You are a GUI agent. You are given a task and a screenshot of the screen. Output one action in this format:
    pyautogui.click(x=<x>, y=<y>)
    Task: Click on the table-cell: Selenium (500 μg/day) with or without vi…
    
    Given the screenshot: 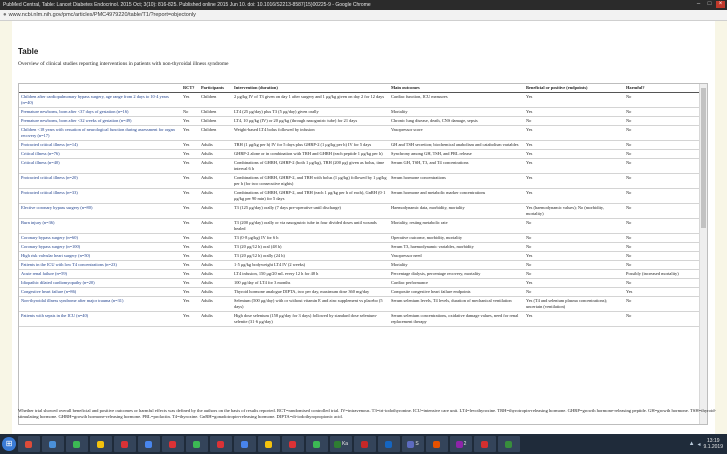 What is the action you would take?
    pyautogui.click(x=310, y=304)
    